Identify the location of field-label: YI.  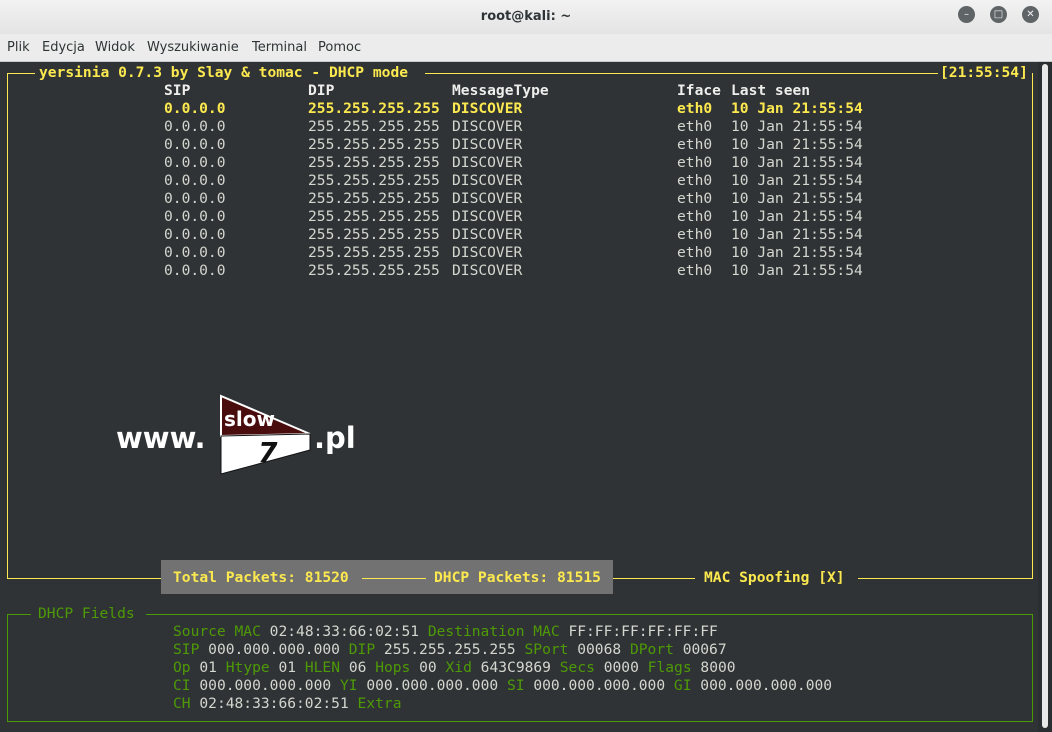
(348, 685).